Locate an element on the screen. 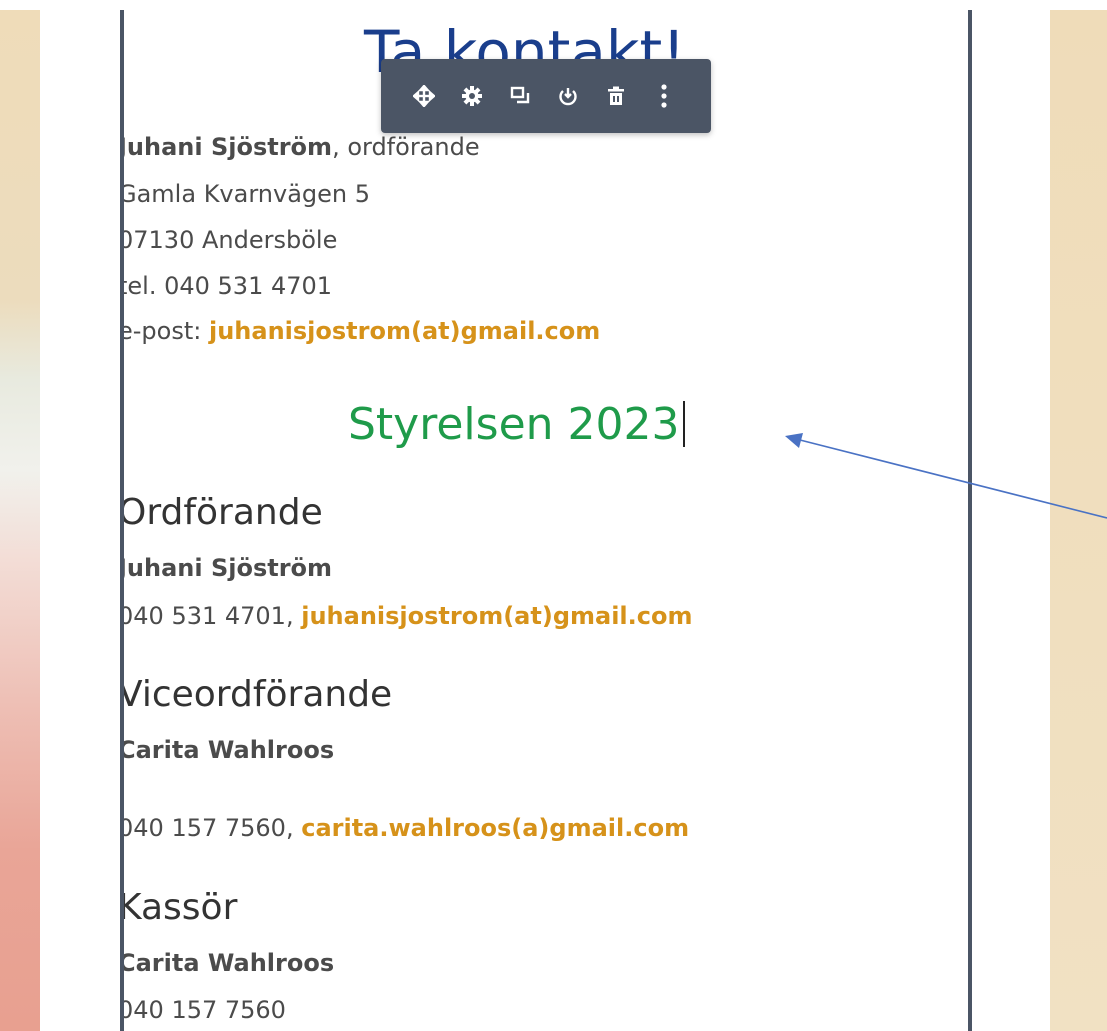 This screenshot has width=1107, height=1031. chair-name: Juhani Sjöström is located at coordinates (226, 568).